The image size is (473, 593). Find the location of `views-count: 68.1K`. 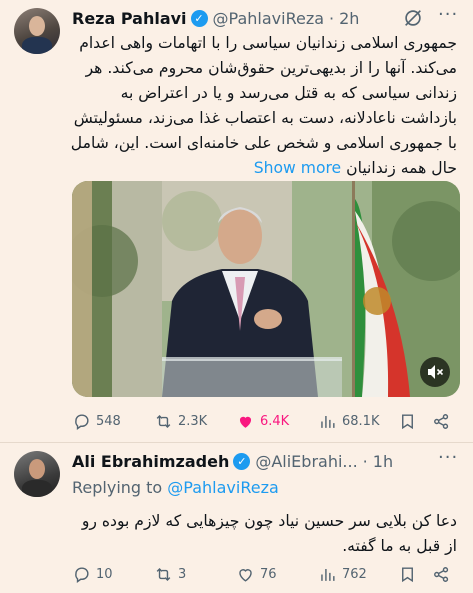

views-count: 68.1K is located at coordinates (361, 421).